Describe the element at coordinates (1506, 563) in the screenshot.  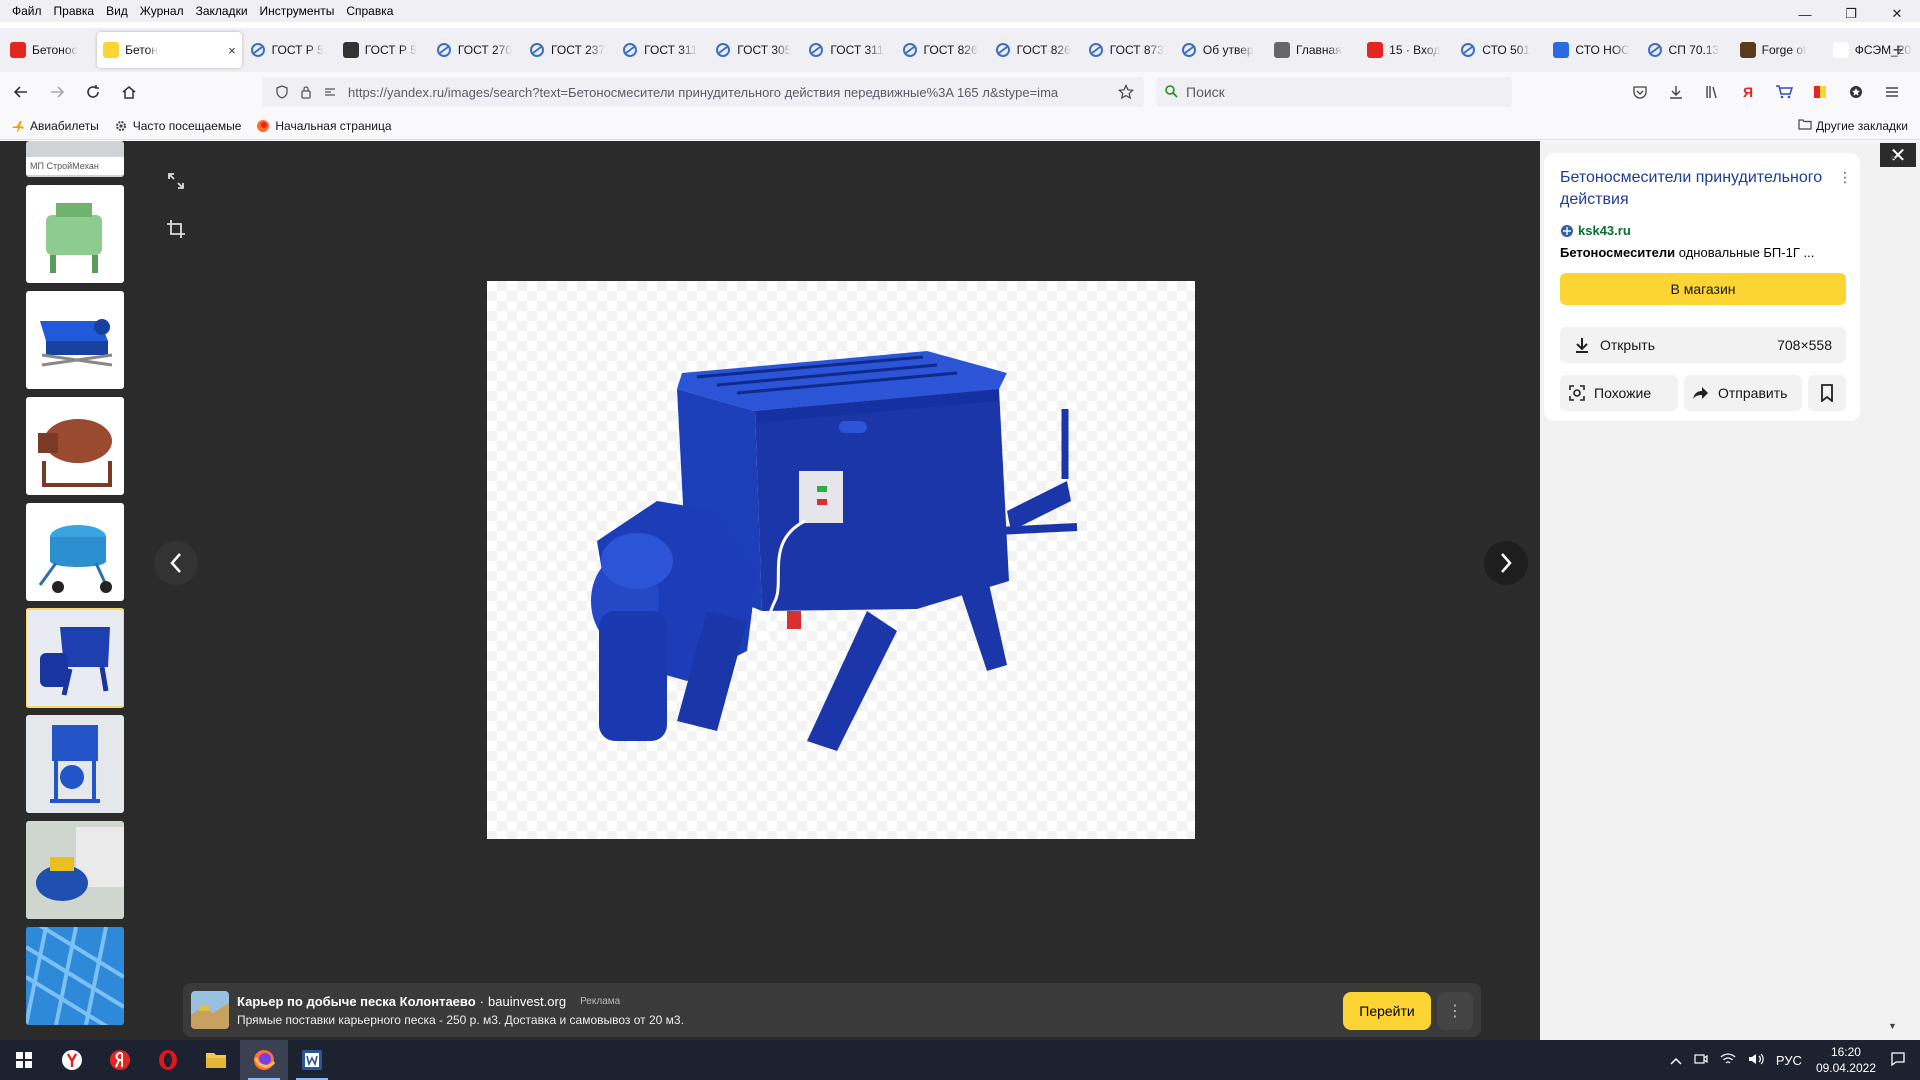
I see `next-image-button` at that location.